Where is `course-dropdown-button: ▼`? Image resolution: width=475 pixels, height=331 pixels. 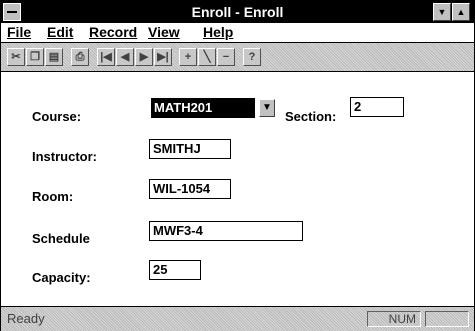
course-dropdown-button: ▼ is located at coordinates (267, 108).